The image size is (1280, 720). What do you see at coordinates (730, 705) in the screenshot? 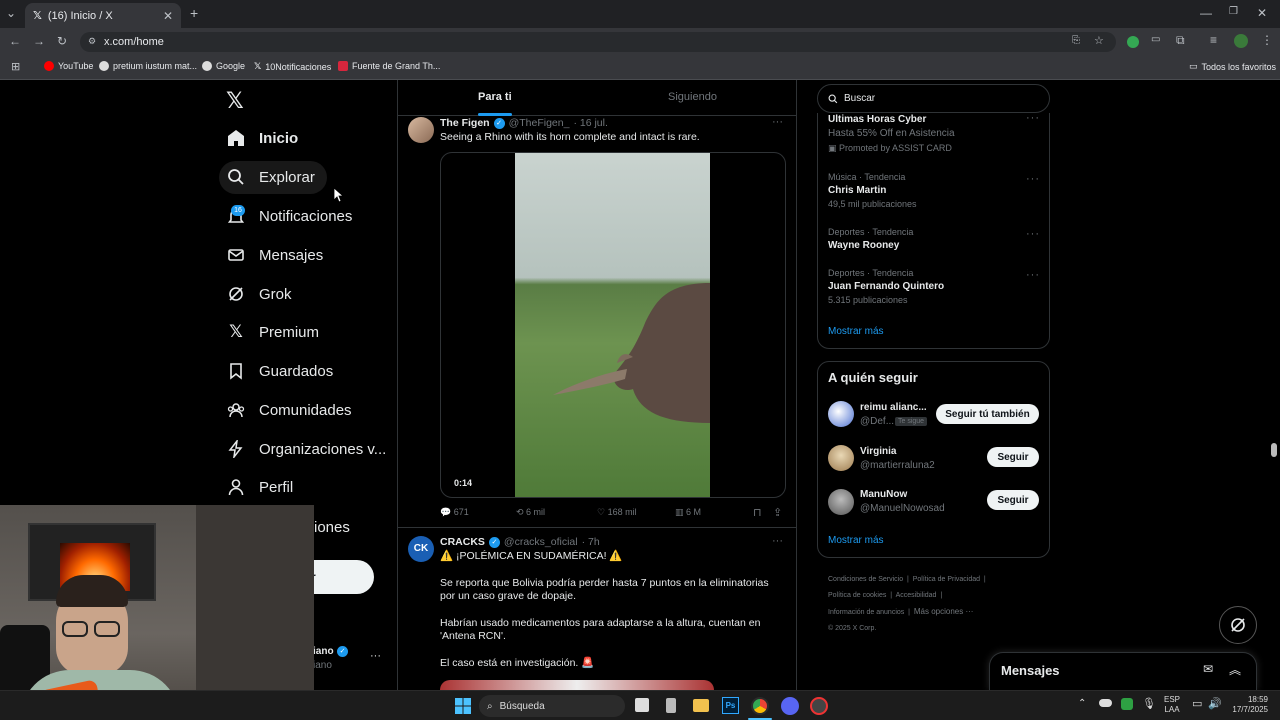
I see `photoshop-icon: Ps` at bounding box center [730, 705].